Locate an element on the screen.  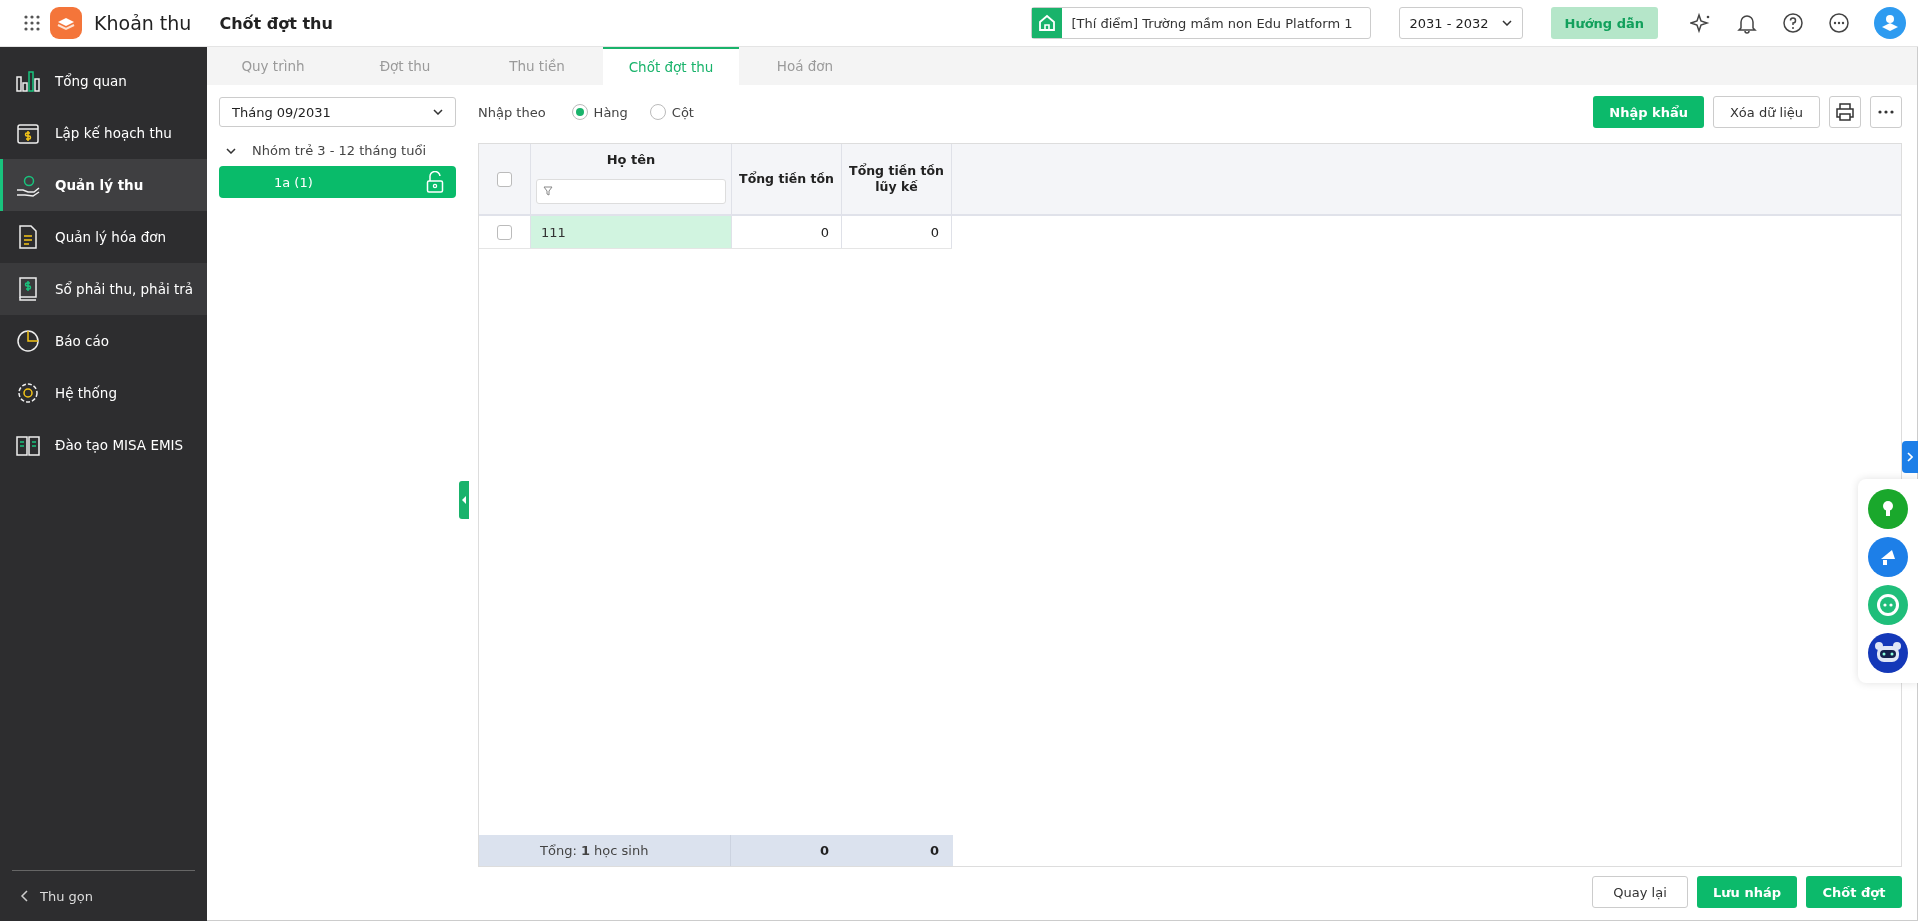
more-button is located at coordinates (1886, 112).